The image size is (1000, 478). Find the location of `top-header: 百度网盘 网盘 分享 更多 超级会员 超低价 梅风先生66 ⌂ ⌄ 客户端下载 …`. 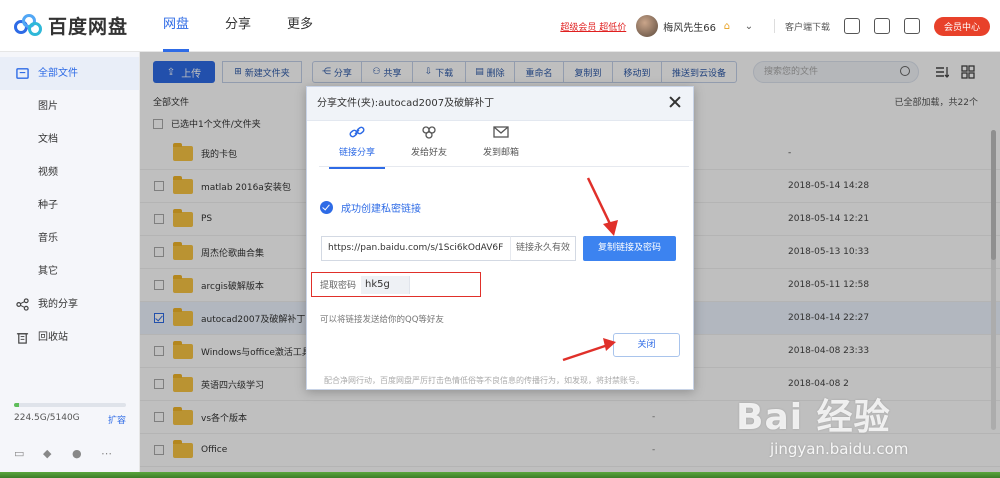

top-header: 百度网盘 网盘 分享 更多 超级会员 超低价 梅风先生66 ⌂ ⌄ 客户端下载 … is located at coordinates (500, 26).